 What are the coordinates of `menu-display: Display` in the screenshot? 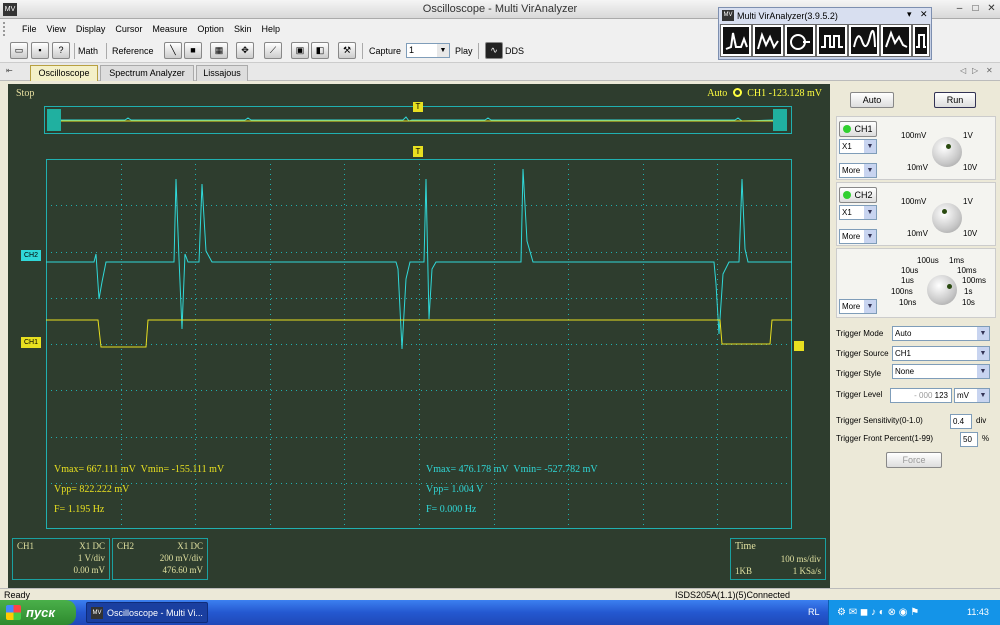 It's located at (91, 29).